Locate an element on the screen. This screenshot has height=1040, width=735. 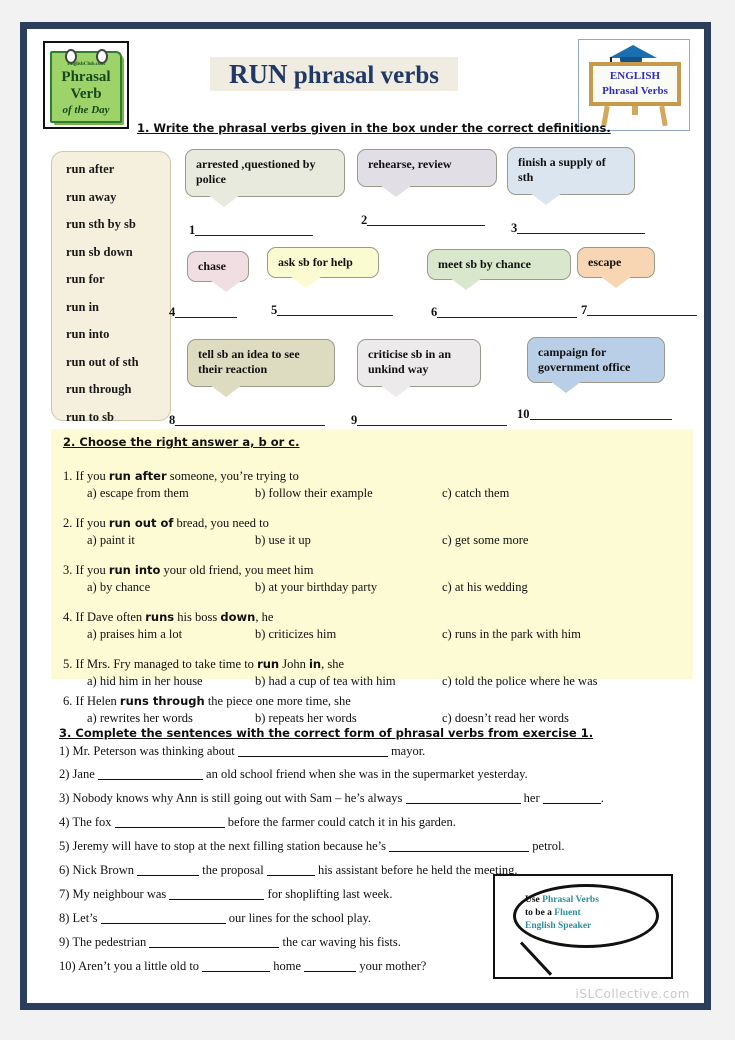
sentence-part: The fox is located at coordinates (93, 822).